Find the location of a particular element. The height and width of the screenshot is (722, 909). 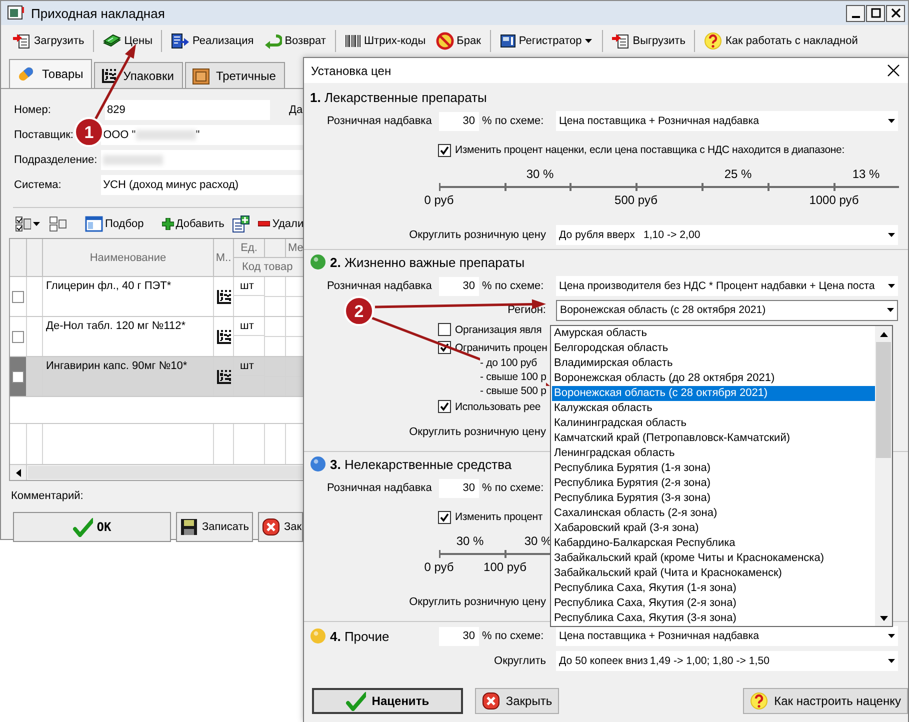

list-item: Хабаровский край (3-я зона) is located at coordinates (713, 528).